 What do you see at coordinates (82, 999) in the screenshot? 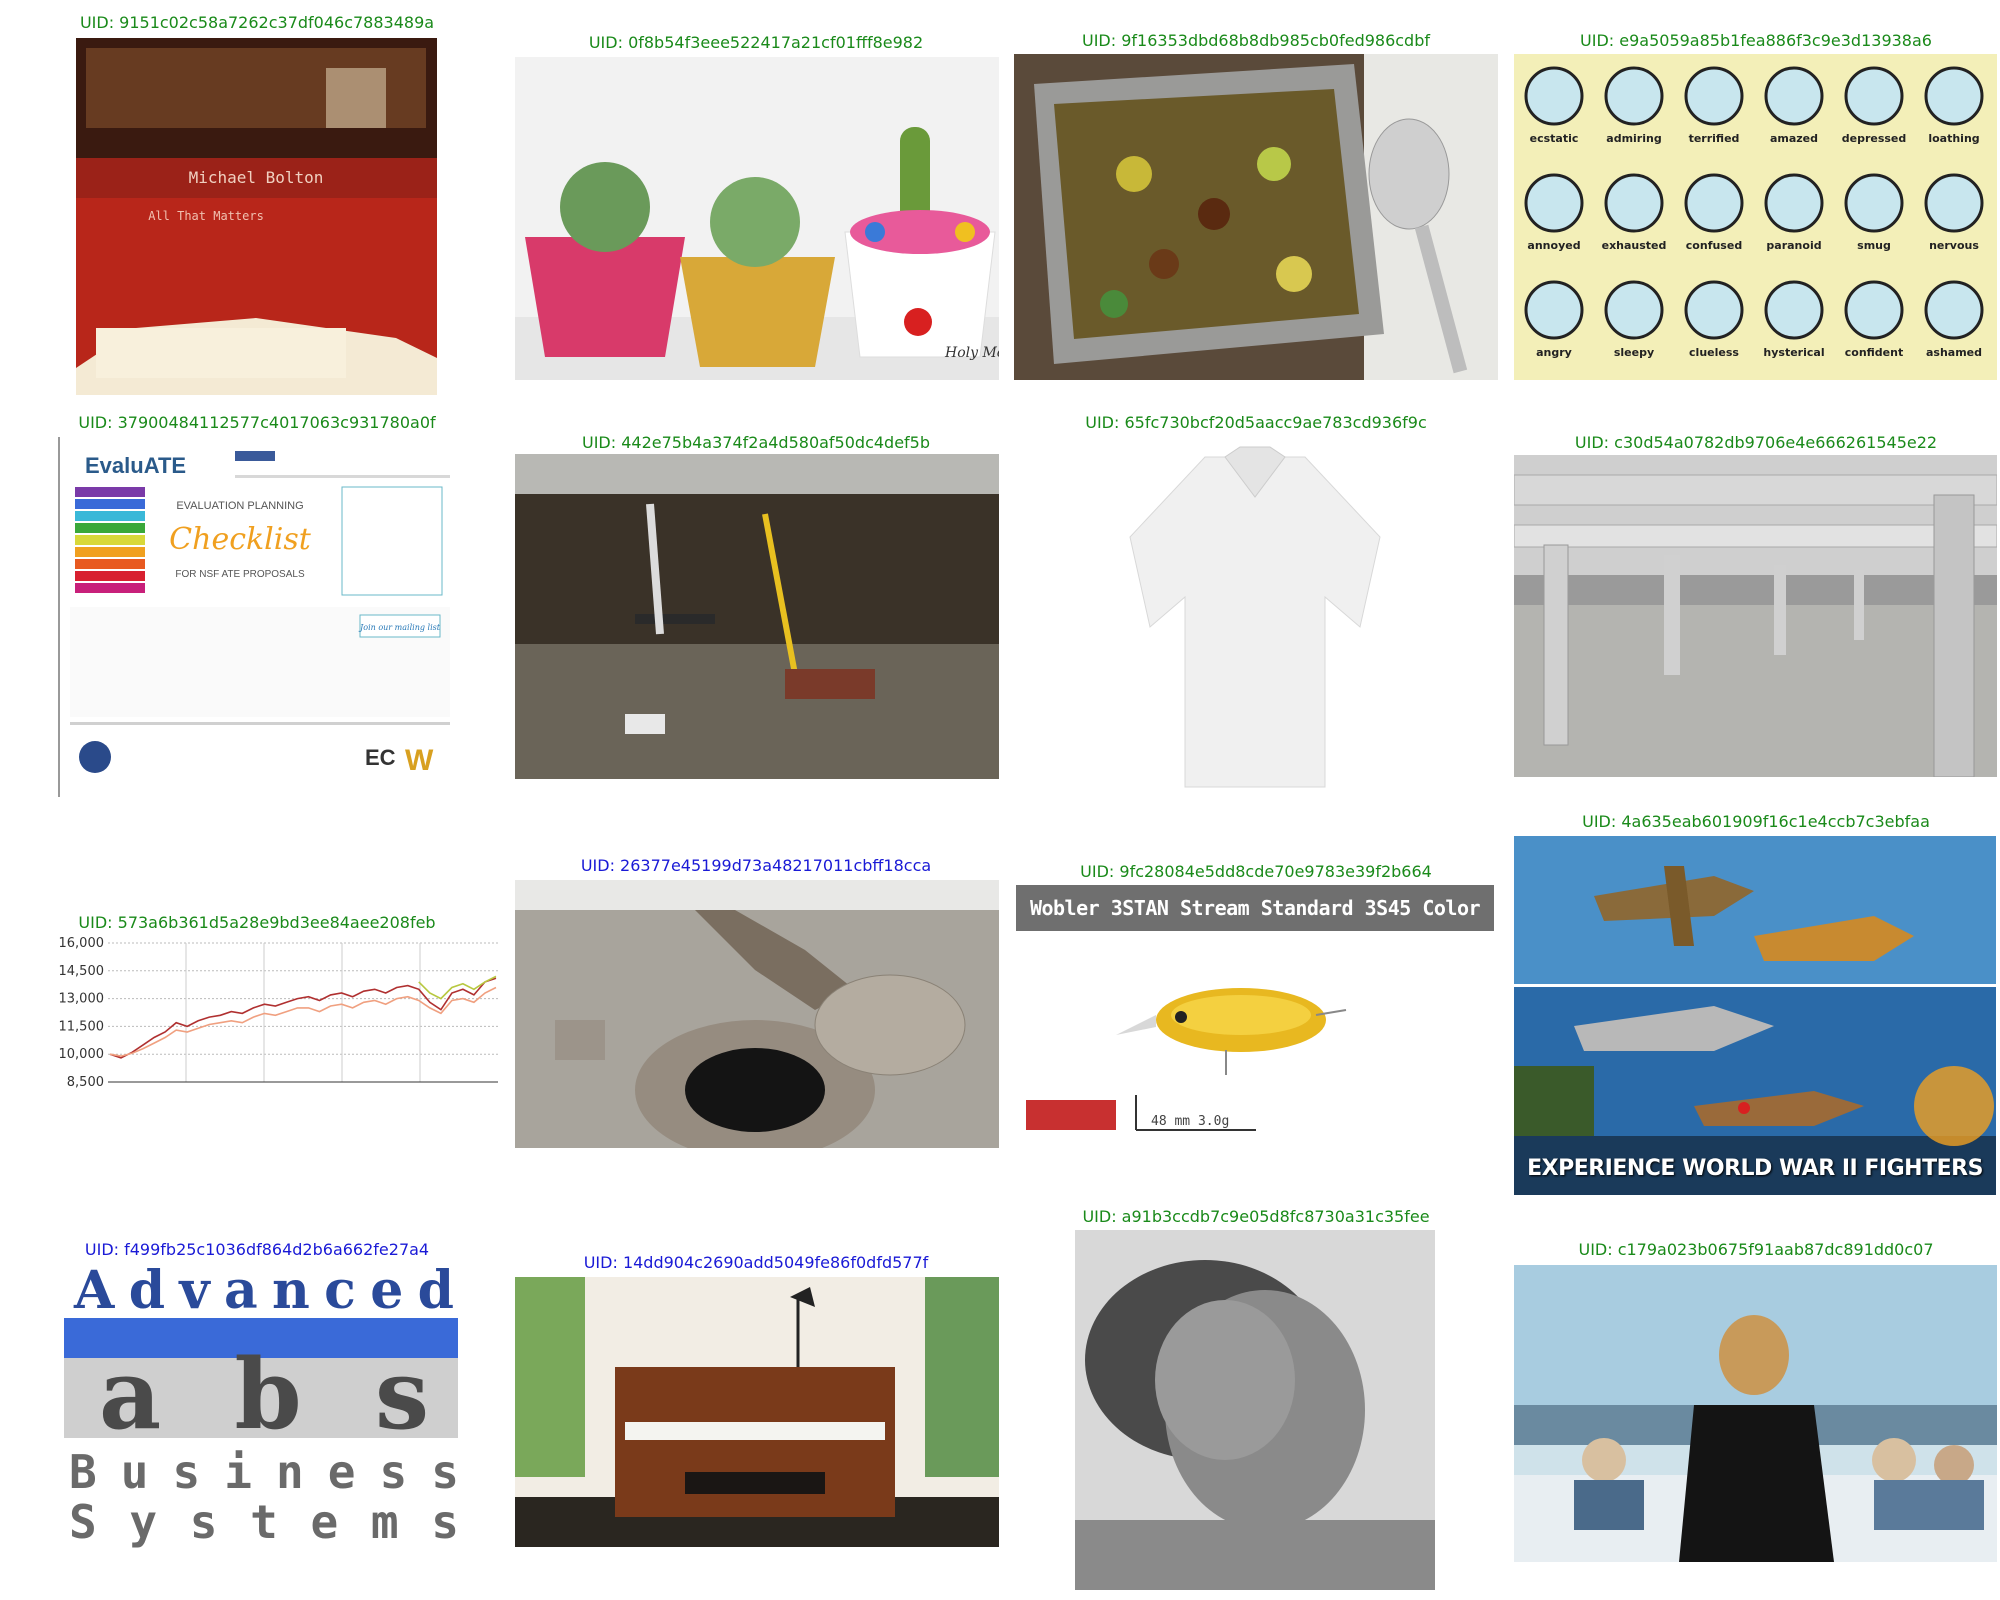
I see `y-tick-label: 13,000` at bounding box center [82, 999].